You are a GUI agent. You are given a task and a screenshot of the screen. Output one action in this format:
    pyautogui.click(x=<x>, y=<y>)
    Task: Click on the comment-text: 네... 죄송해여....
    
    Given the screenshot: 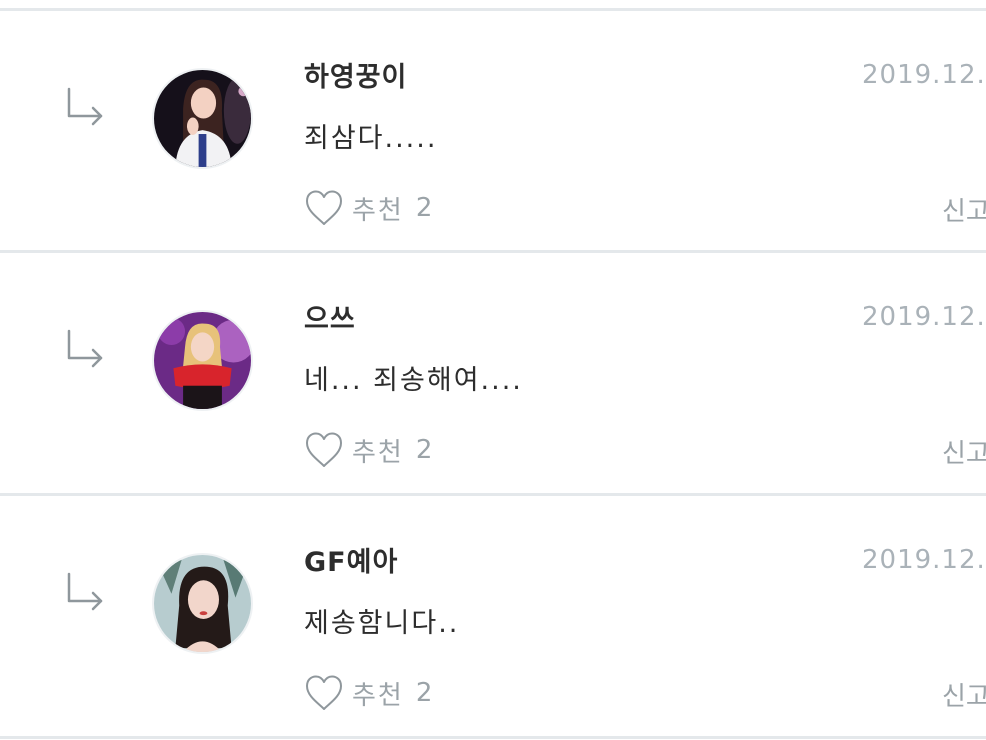 What is the action you would take?
    pyautogui.click(x=413, y=380)
    